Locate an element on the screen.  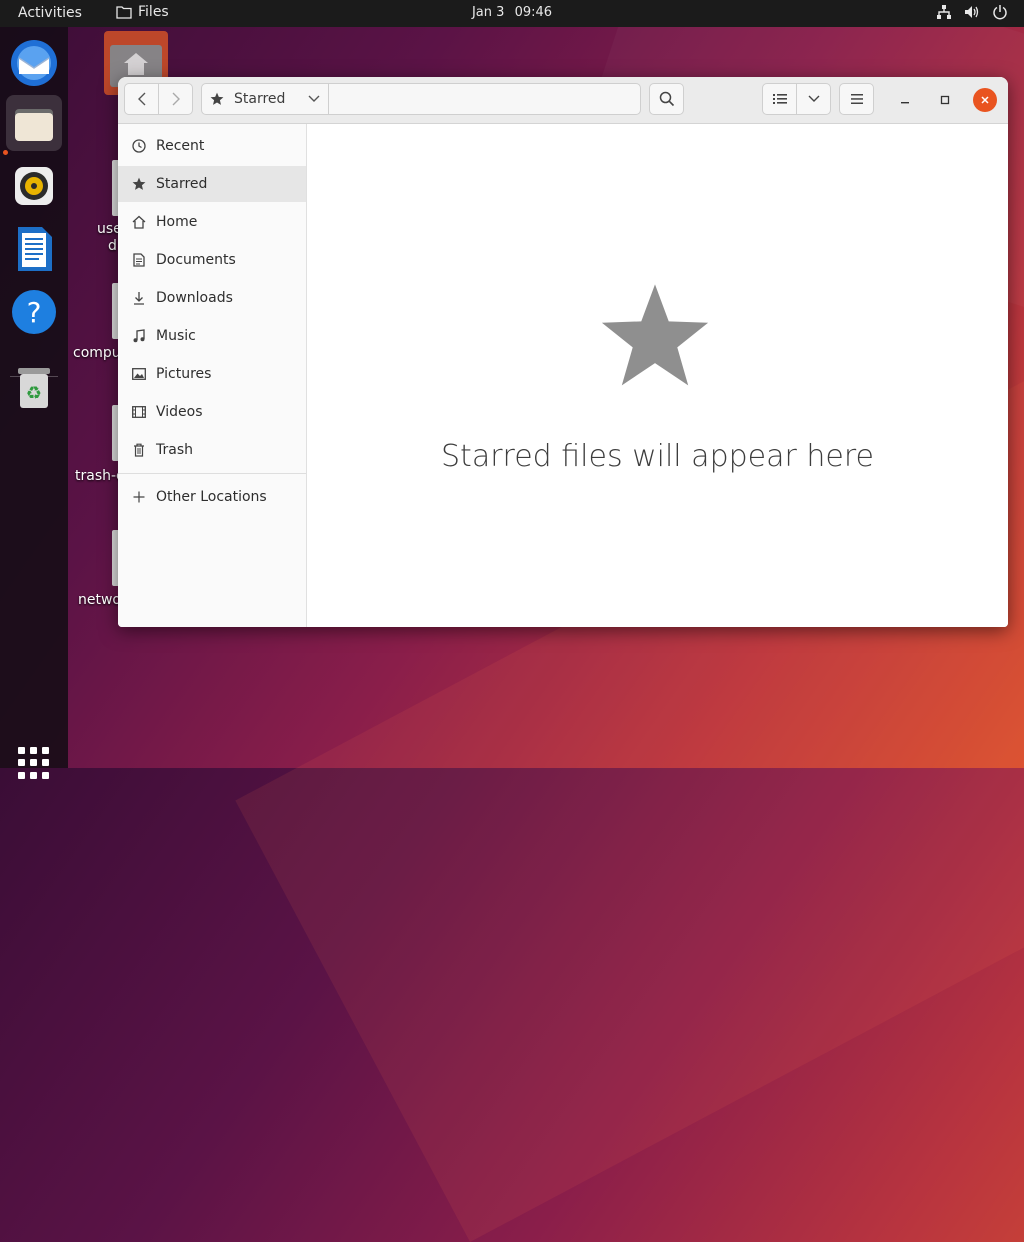
maximize-icon is located at coordinates (945, 100).